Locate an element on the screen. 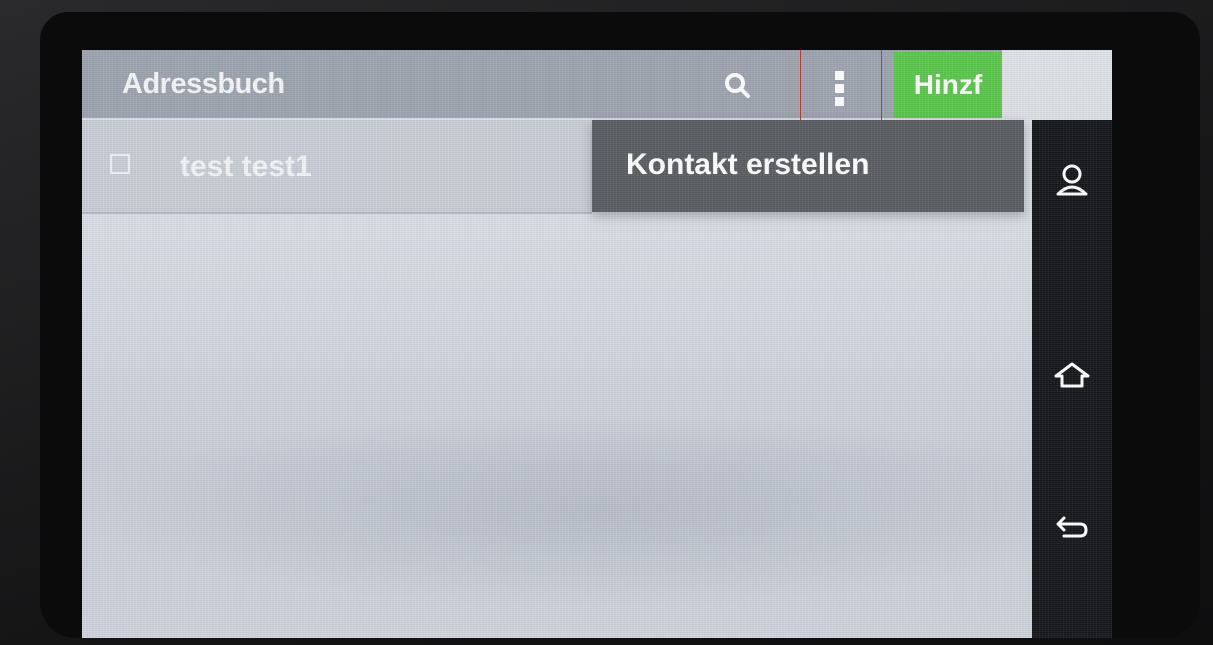  overflow-menu-button is located at coordinates (841, 86).